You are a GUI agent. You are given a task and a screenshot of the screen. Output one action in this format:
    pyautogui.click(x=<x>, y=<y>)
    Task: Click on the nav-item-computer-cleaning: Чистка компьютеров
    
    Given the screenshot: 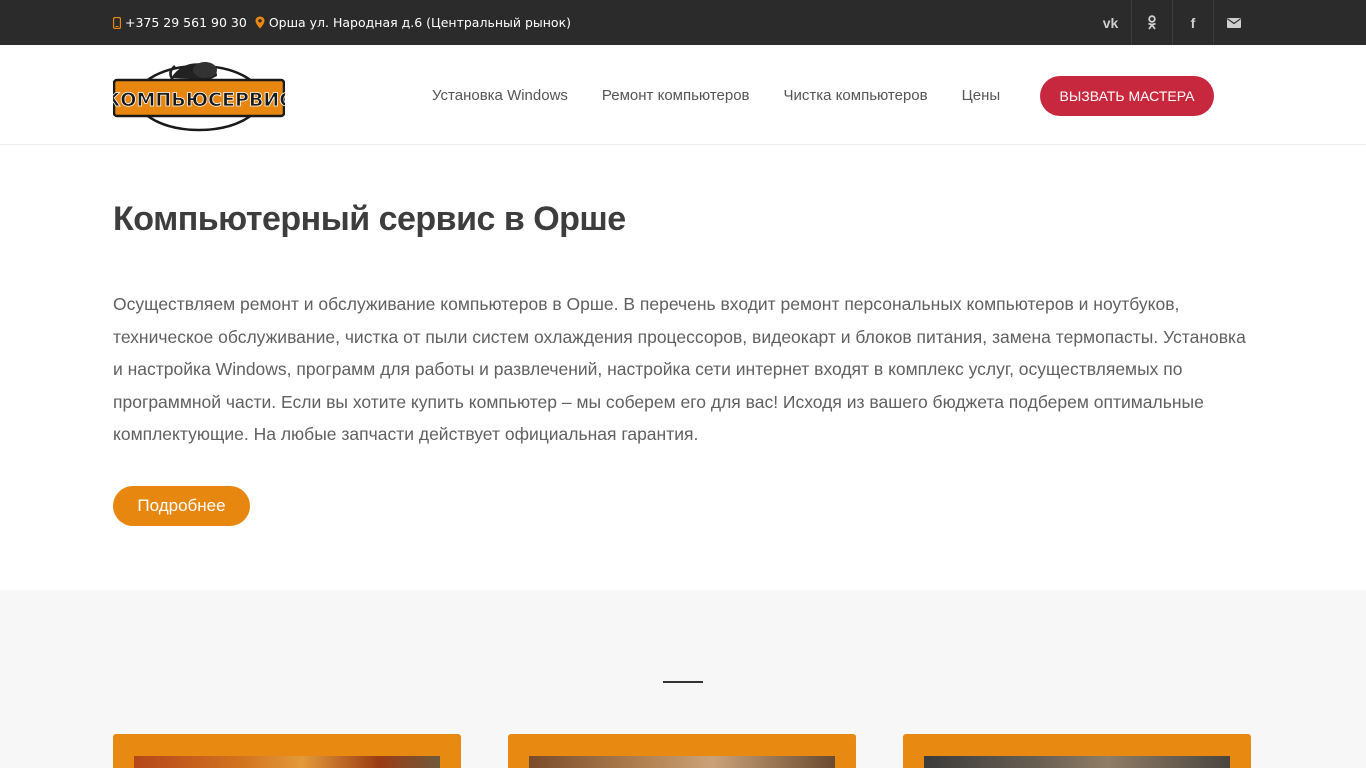 What is the action you would take?
    pyautogui.click(x=856, y=95)
    